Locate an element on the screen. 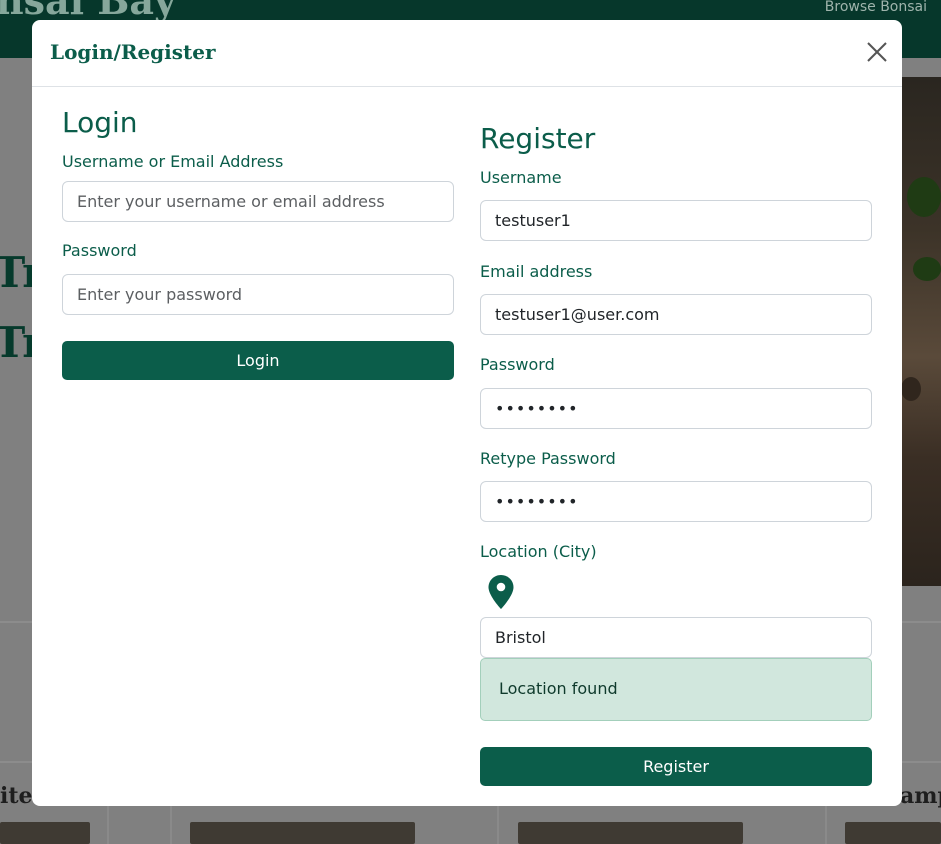 The width and height of the screenshot is (941, 844). close-button is located at coordinates (877, 52).